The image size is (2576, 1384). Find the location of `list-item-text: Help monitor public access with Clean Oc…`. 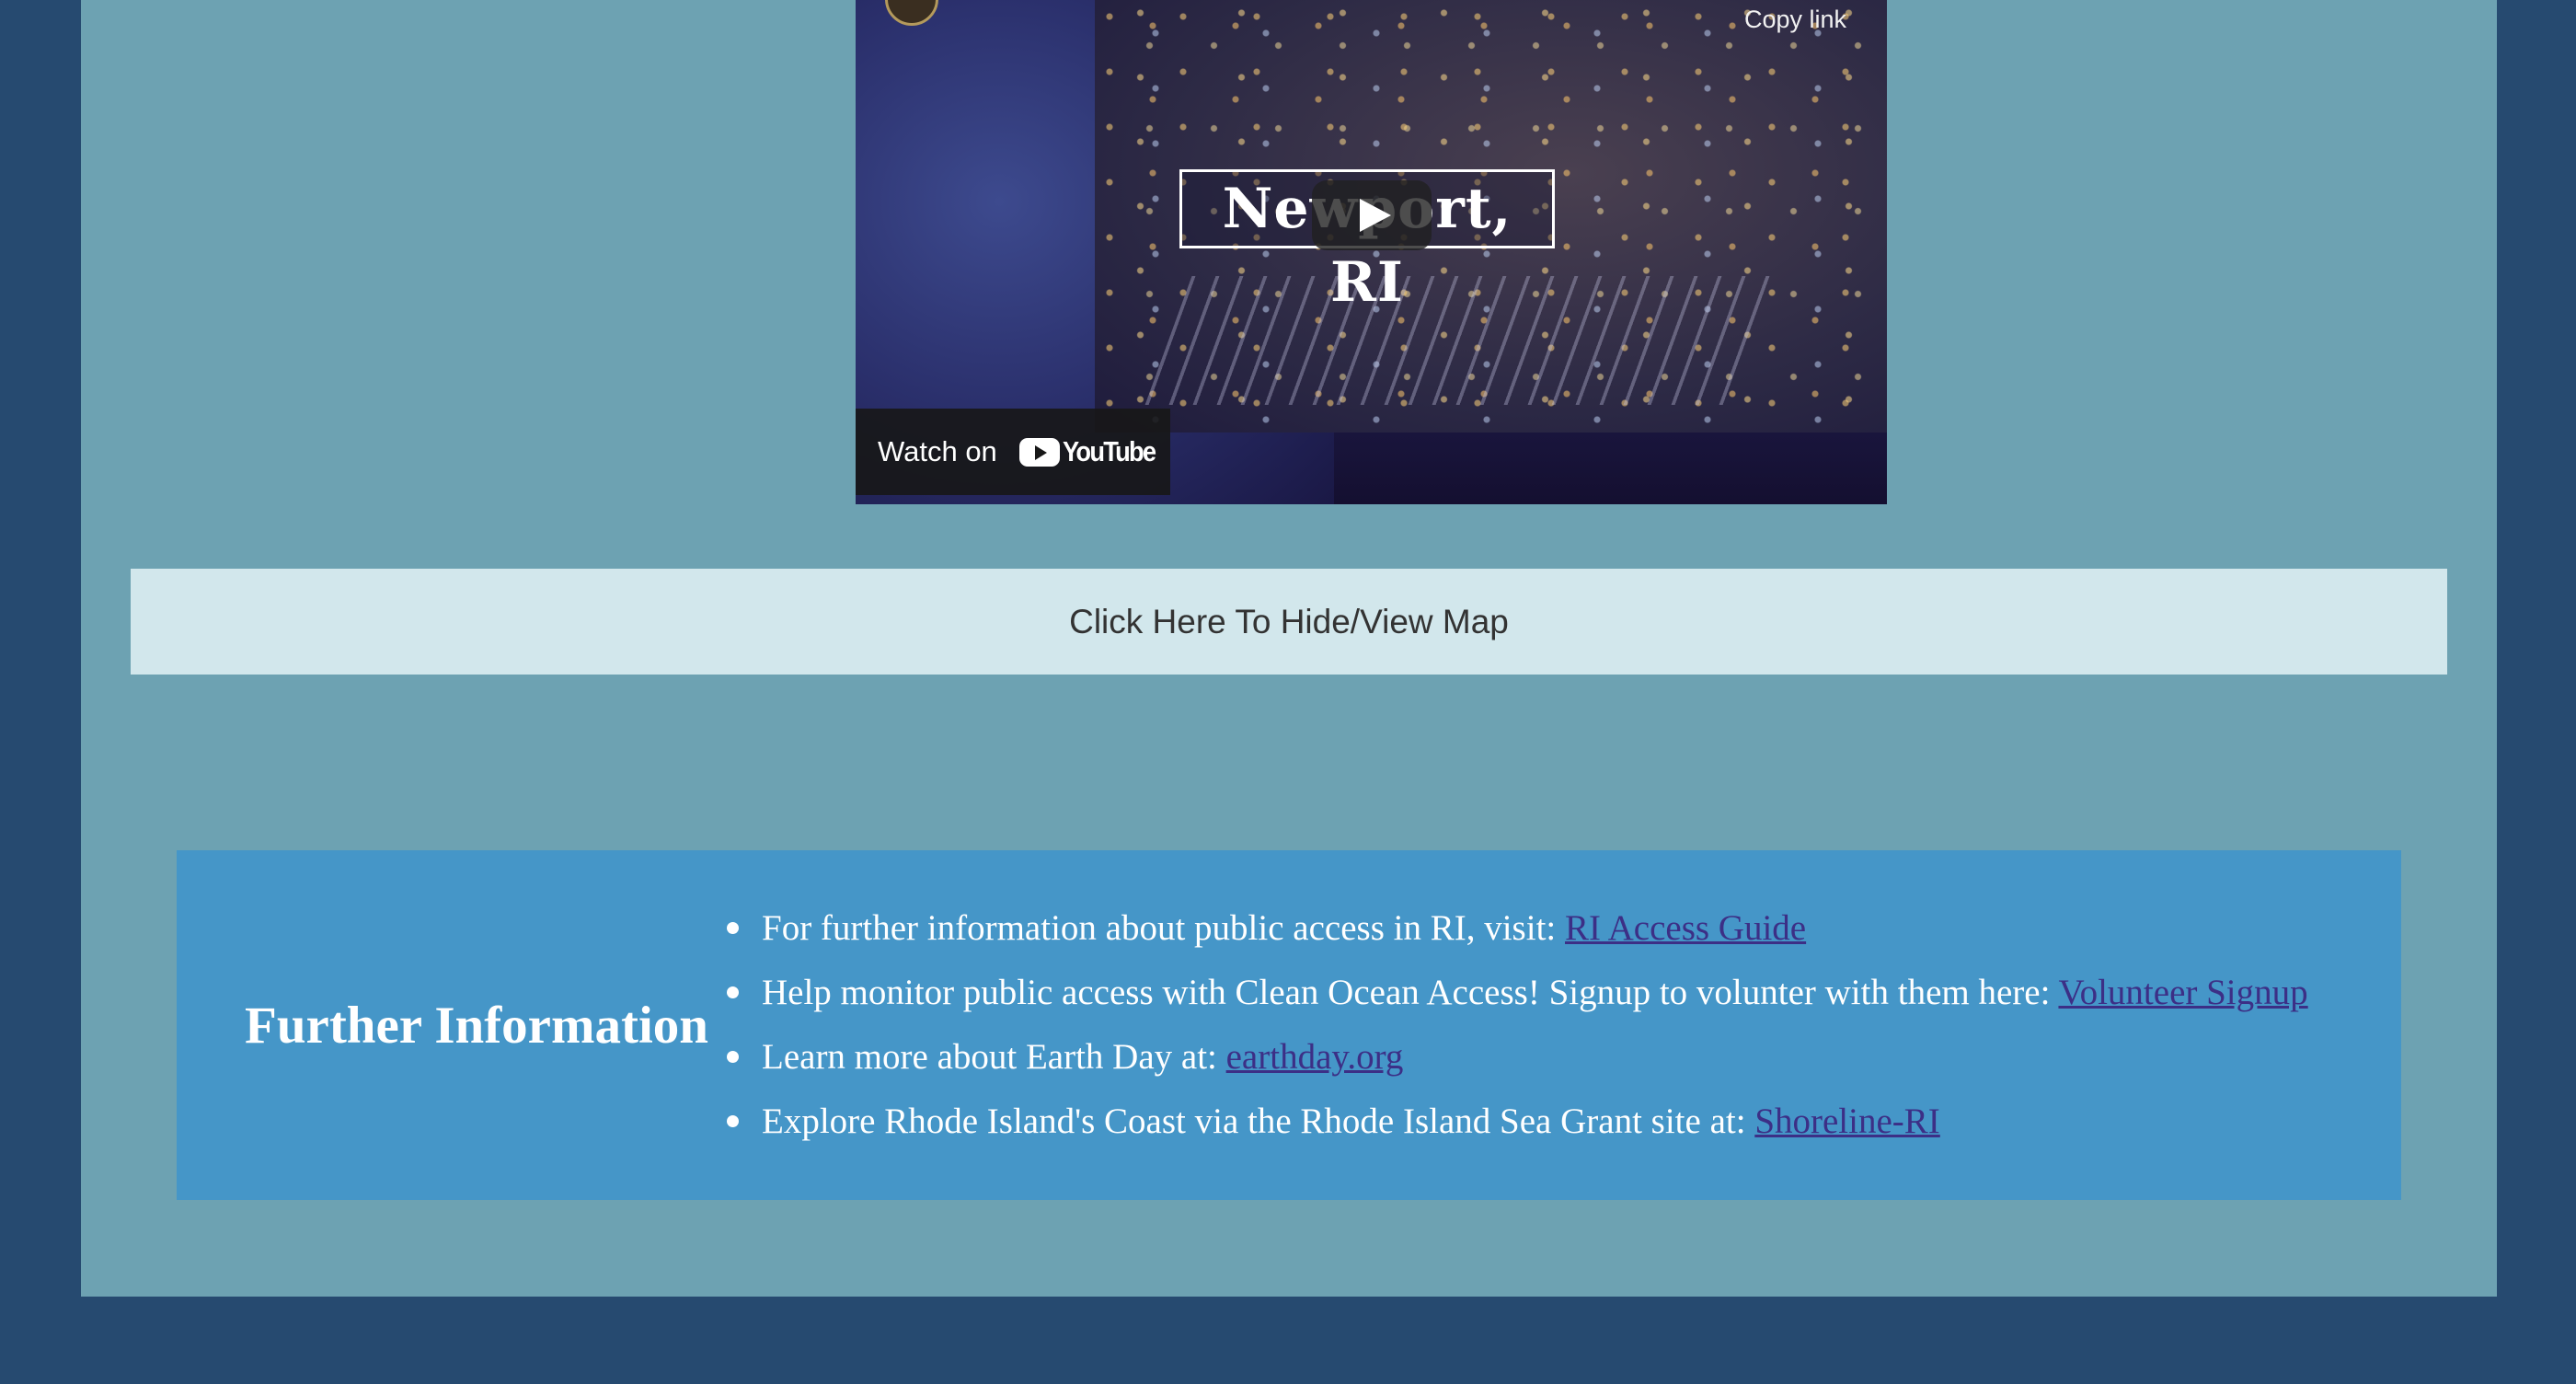

list-item-text: Help monitor public access with Clean Oc… is located at coordinates (1410, 992).